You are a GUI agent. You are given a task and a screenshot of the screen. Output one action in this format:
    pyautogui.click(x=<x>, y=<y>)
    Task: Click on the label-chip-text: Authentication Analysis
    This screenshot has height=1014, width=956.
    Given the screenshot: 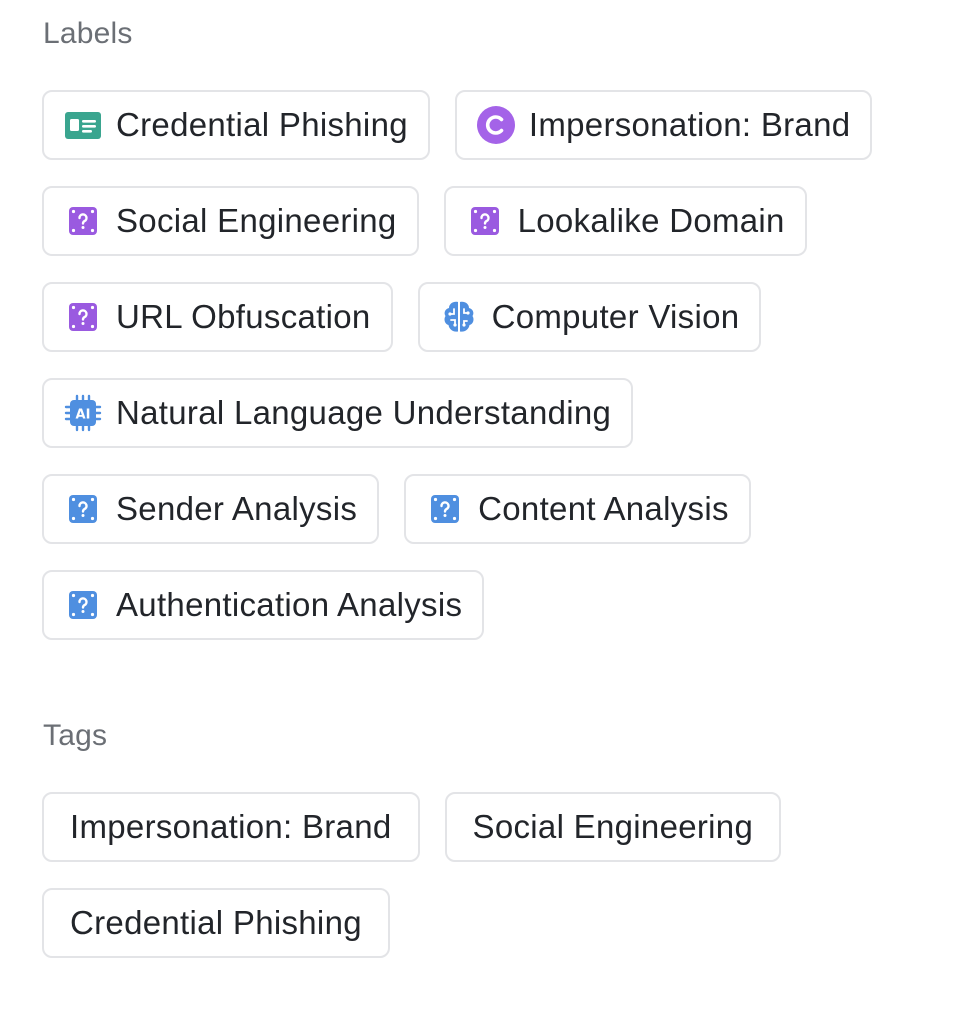 What is the action you would take?
    pyautogui.click(x=289, y=604)
    